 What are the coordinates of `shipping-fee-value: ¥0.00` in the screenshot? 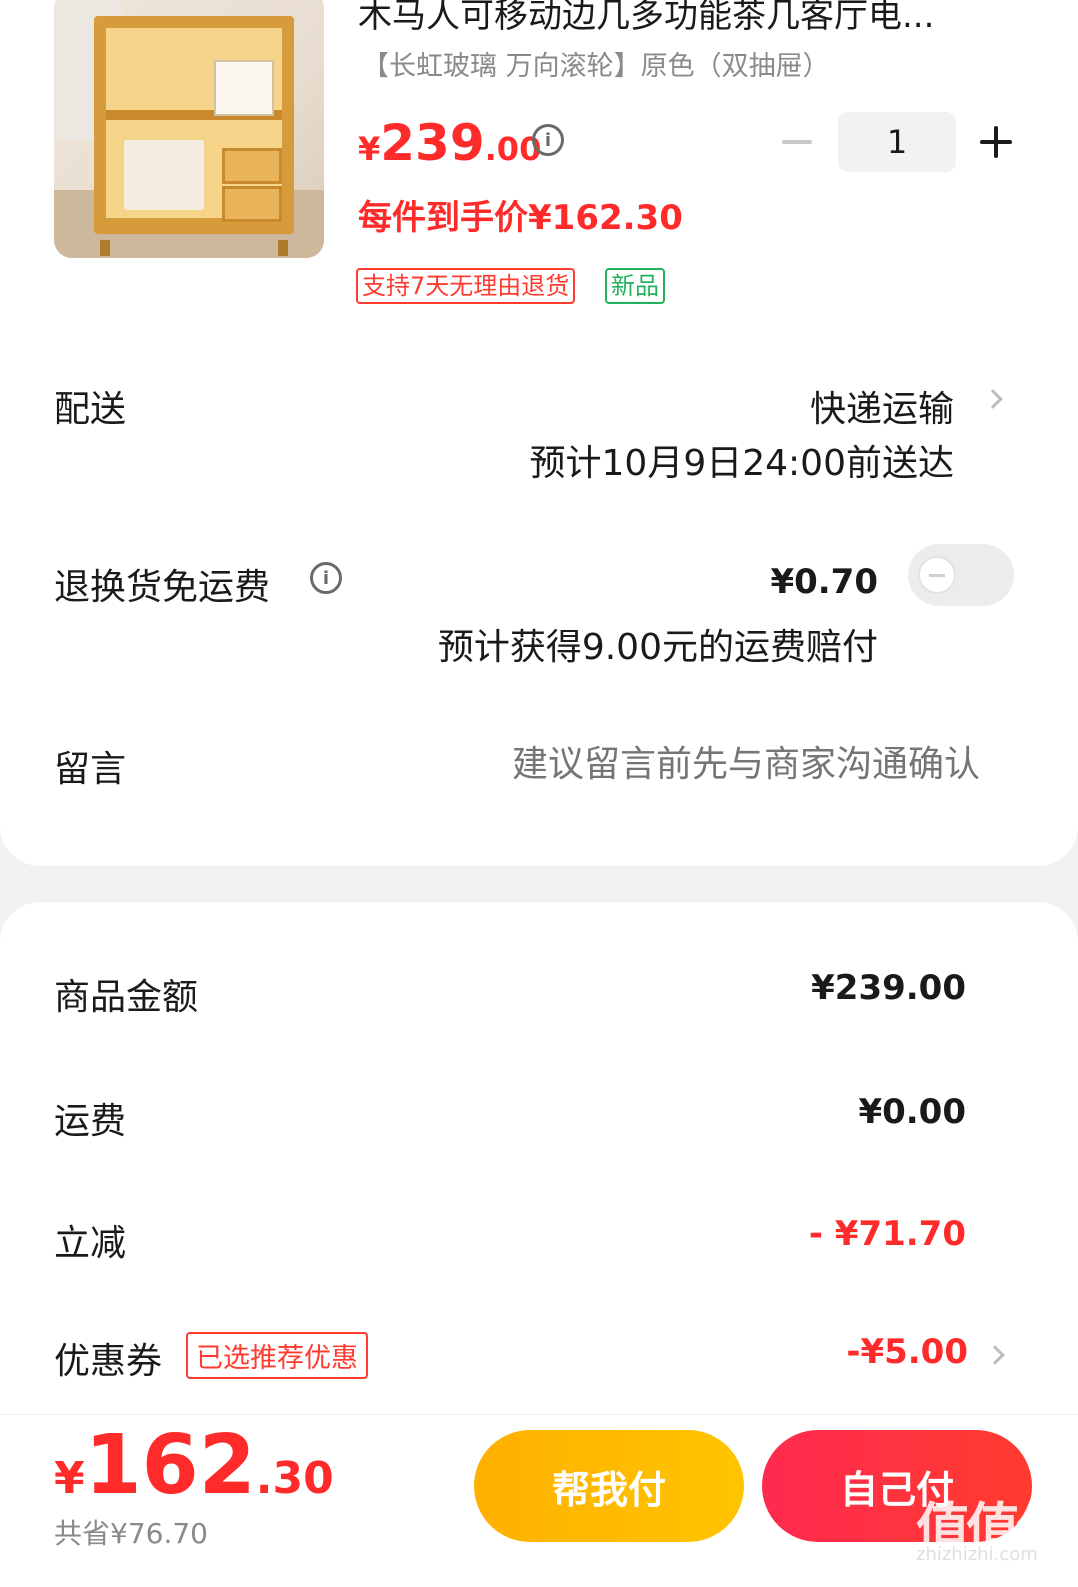 It's located at (912, 1112).